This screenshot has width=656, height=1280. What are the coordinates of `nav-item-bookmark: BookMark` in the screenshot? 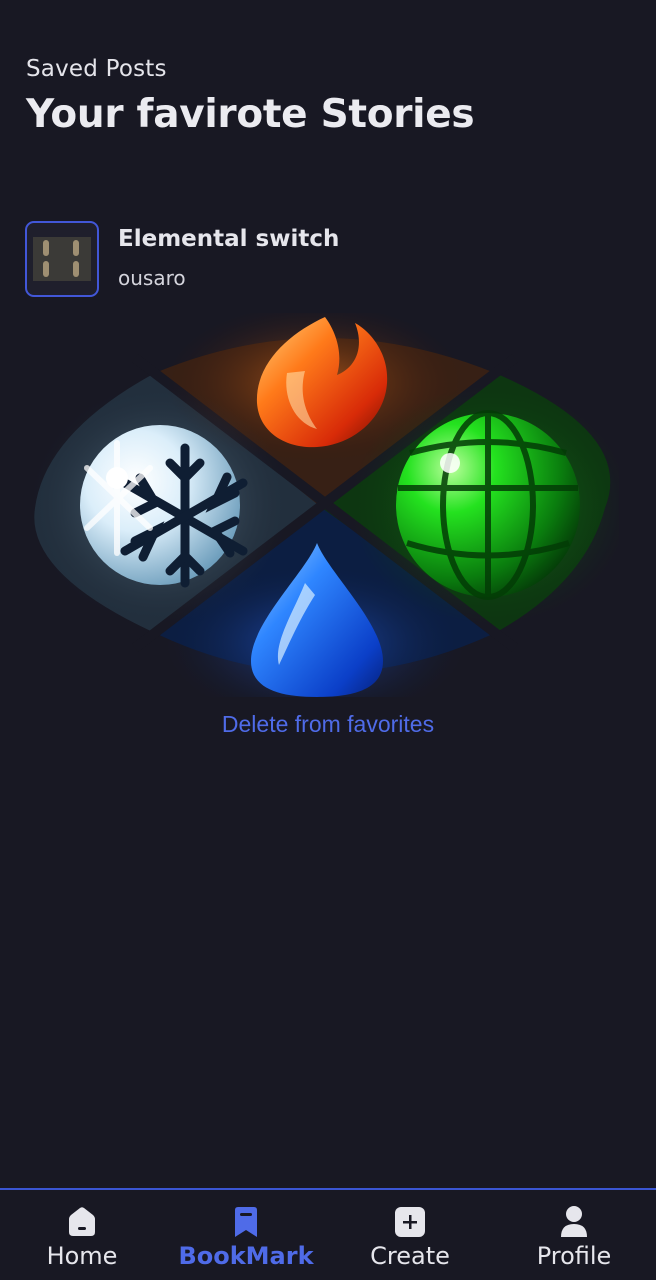 It's located at (246, 1235).